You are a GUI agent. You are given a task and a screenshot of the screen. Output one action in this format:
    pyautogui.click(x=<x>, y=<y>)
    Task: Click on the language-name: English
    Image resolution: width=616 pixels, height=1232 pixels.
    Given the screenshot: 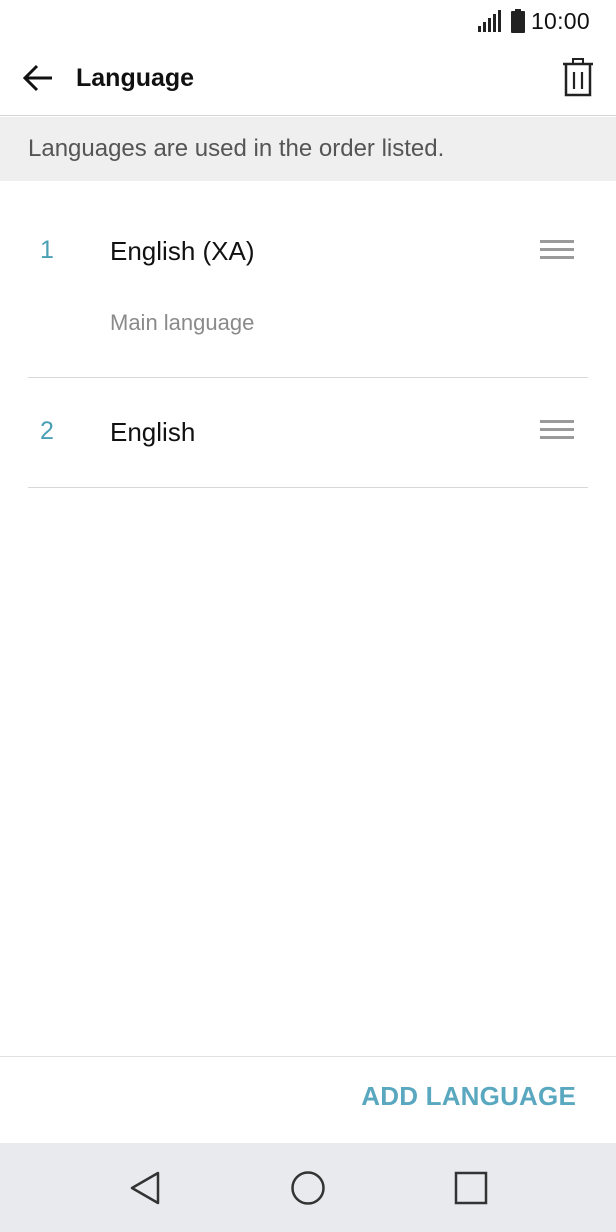 What is the action you would take?
    pyautogui.click(x=153, y=432)
    